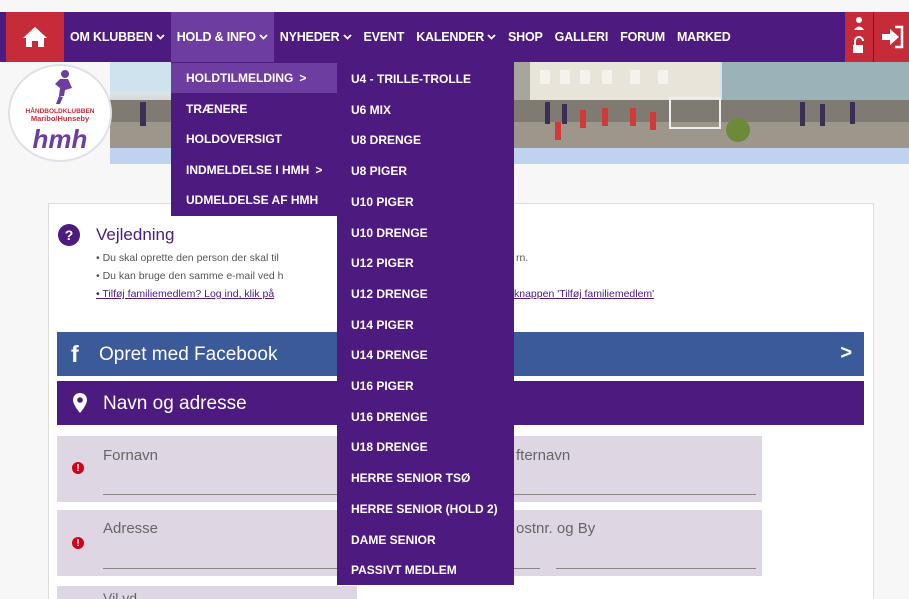  I want to click on submenu-item: HOLDOVERSIGT, so click(254, 139).